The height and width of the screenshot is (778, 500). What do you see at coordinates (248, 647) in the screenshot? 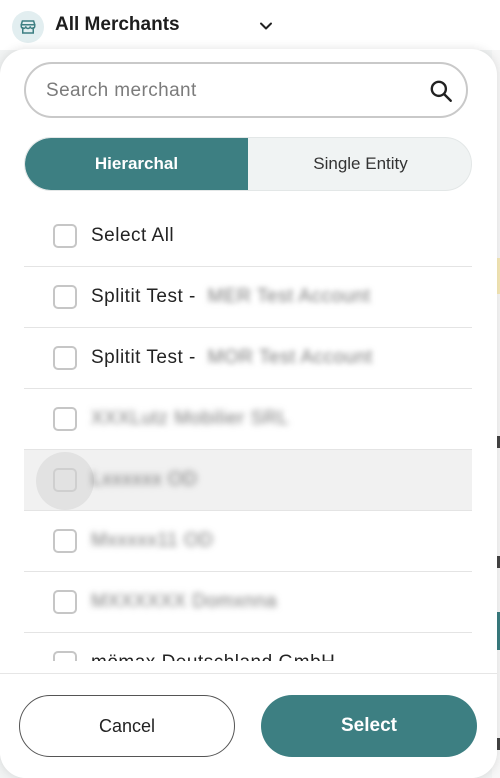
I see `list-item: mömax Deutschland GmbH` at bounding box center [248, 647].